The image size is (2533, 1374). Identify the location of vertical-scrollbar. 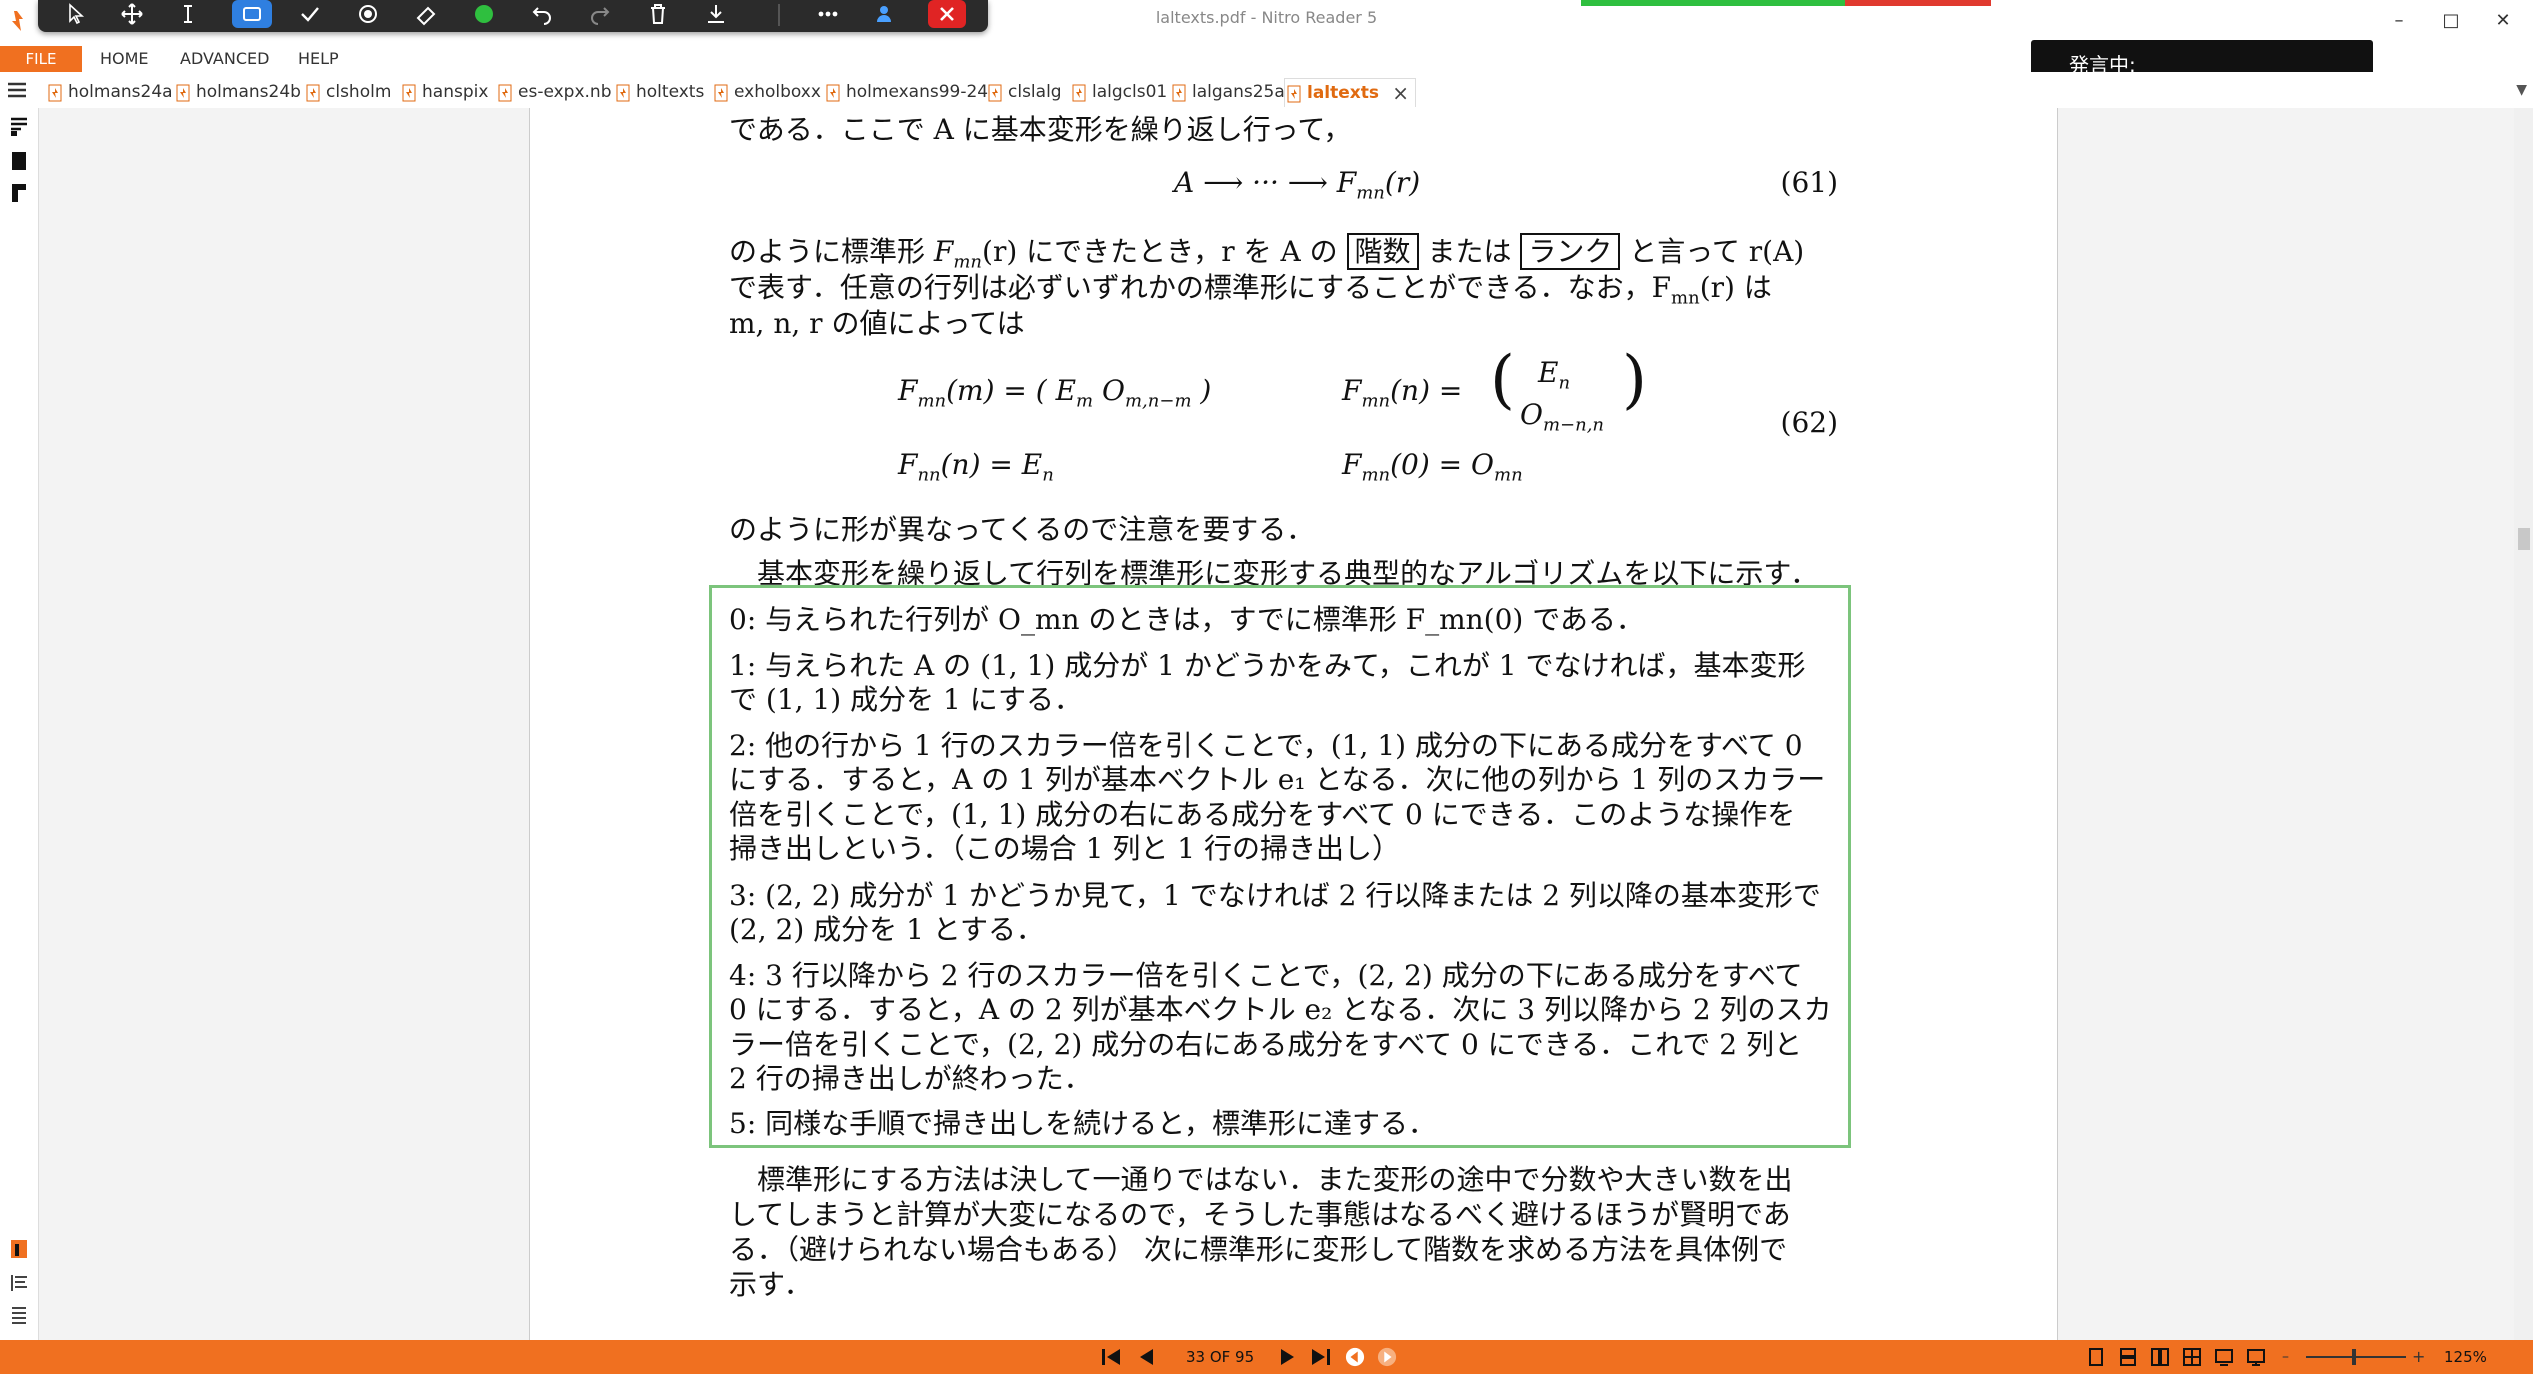
(2523, 724).